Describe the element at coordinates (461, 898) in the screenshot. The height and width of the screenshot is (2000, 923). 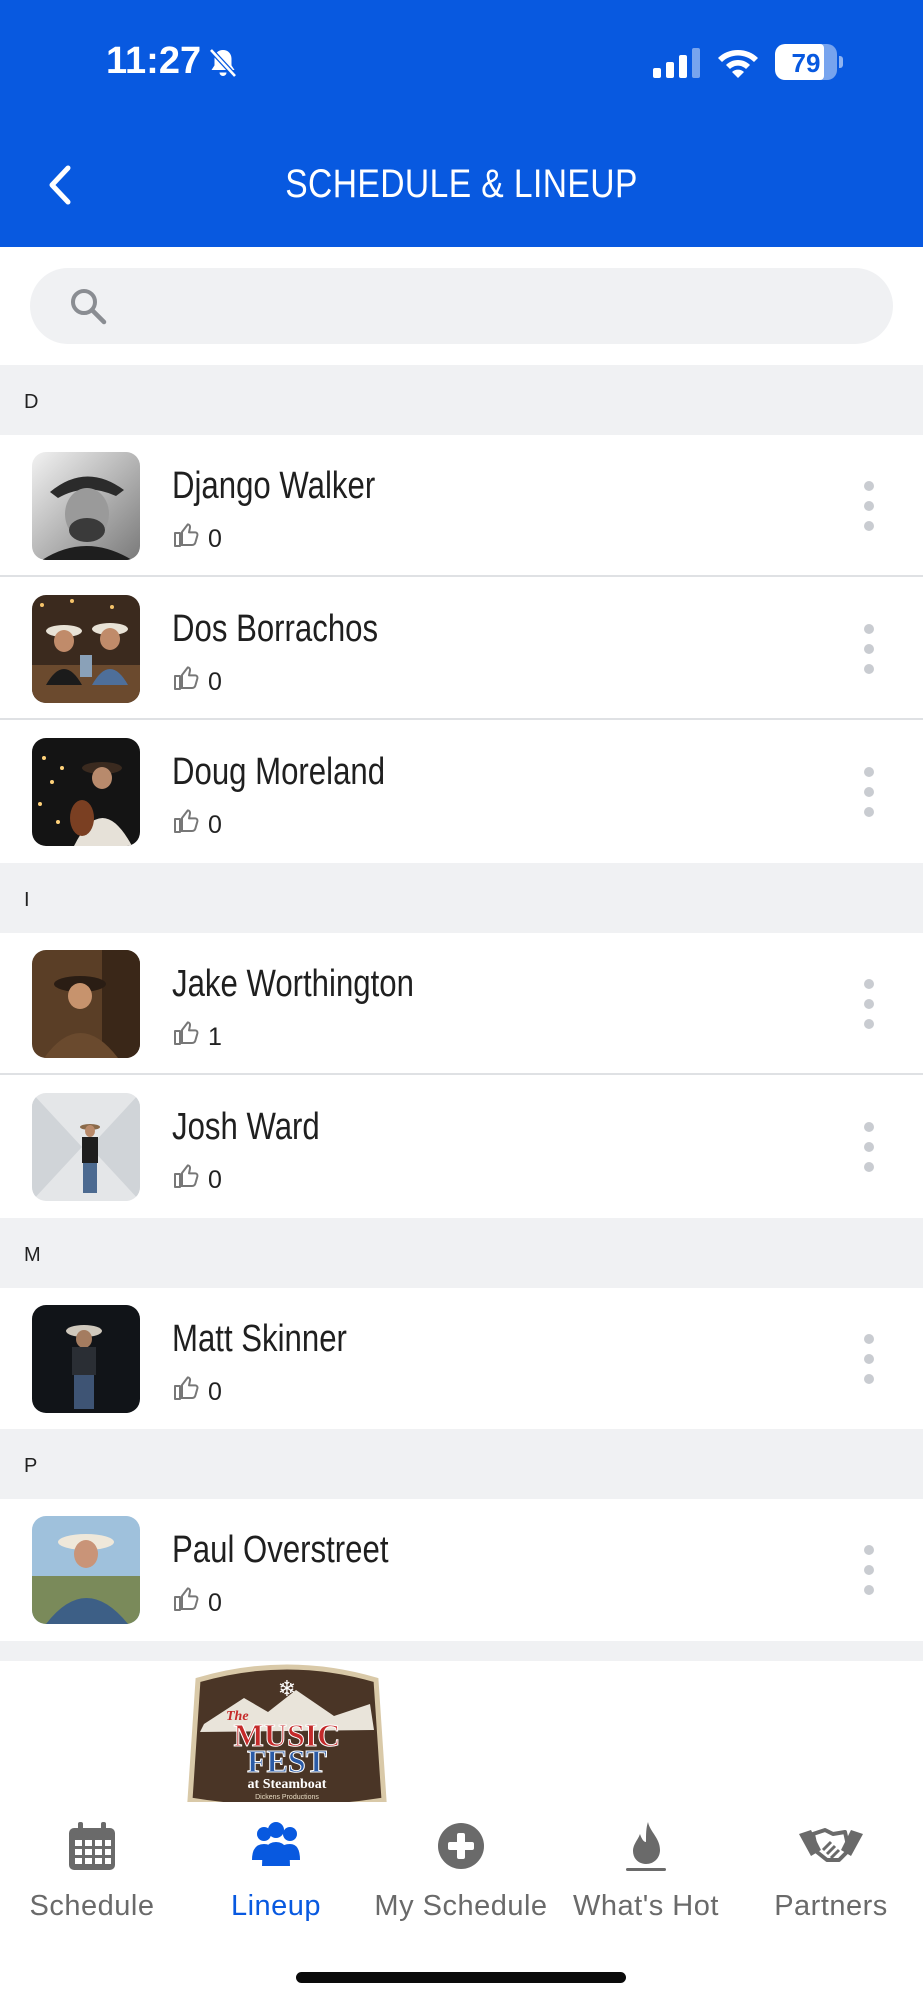
I see `section-header: I` at that location.